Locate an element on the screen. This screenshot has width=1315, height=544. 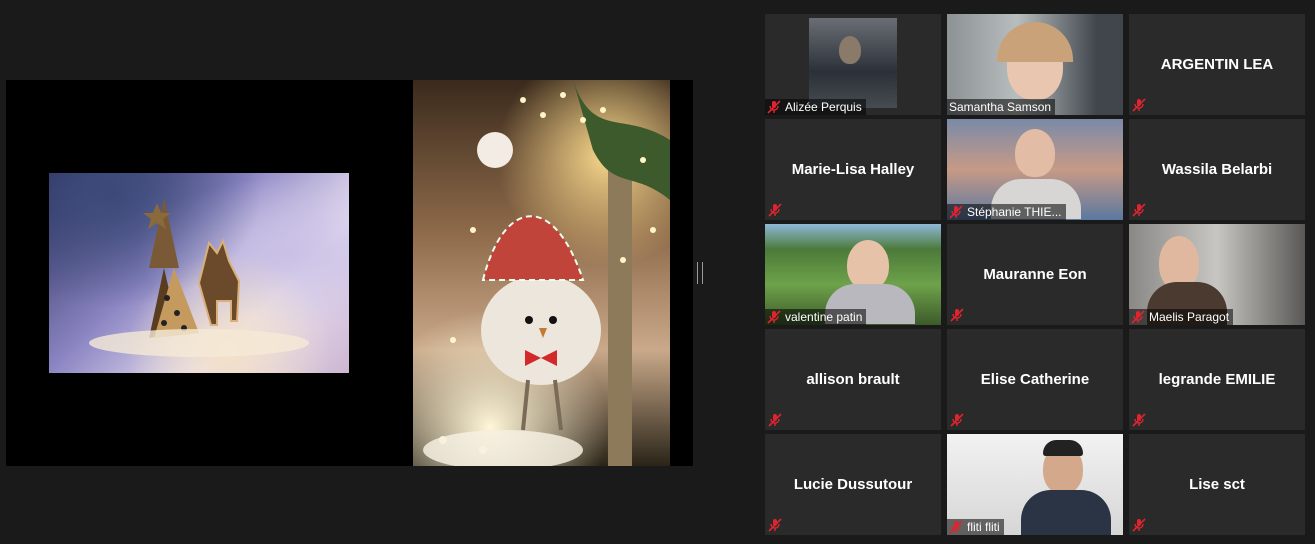
participant-tile: valentine patin is located at coordinates (853, 274).